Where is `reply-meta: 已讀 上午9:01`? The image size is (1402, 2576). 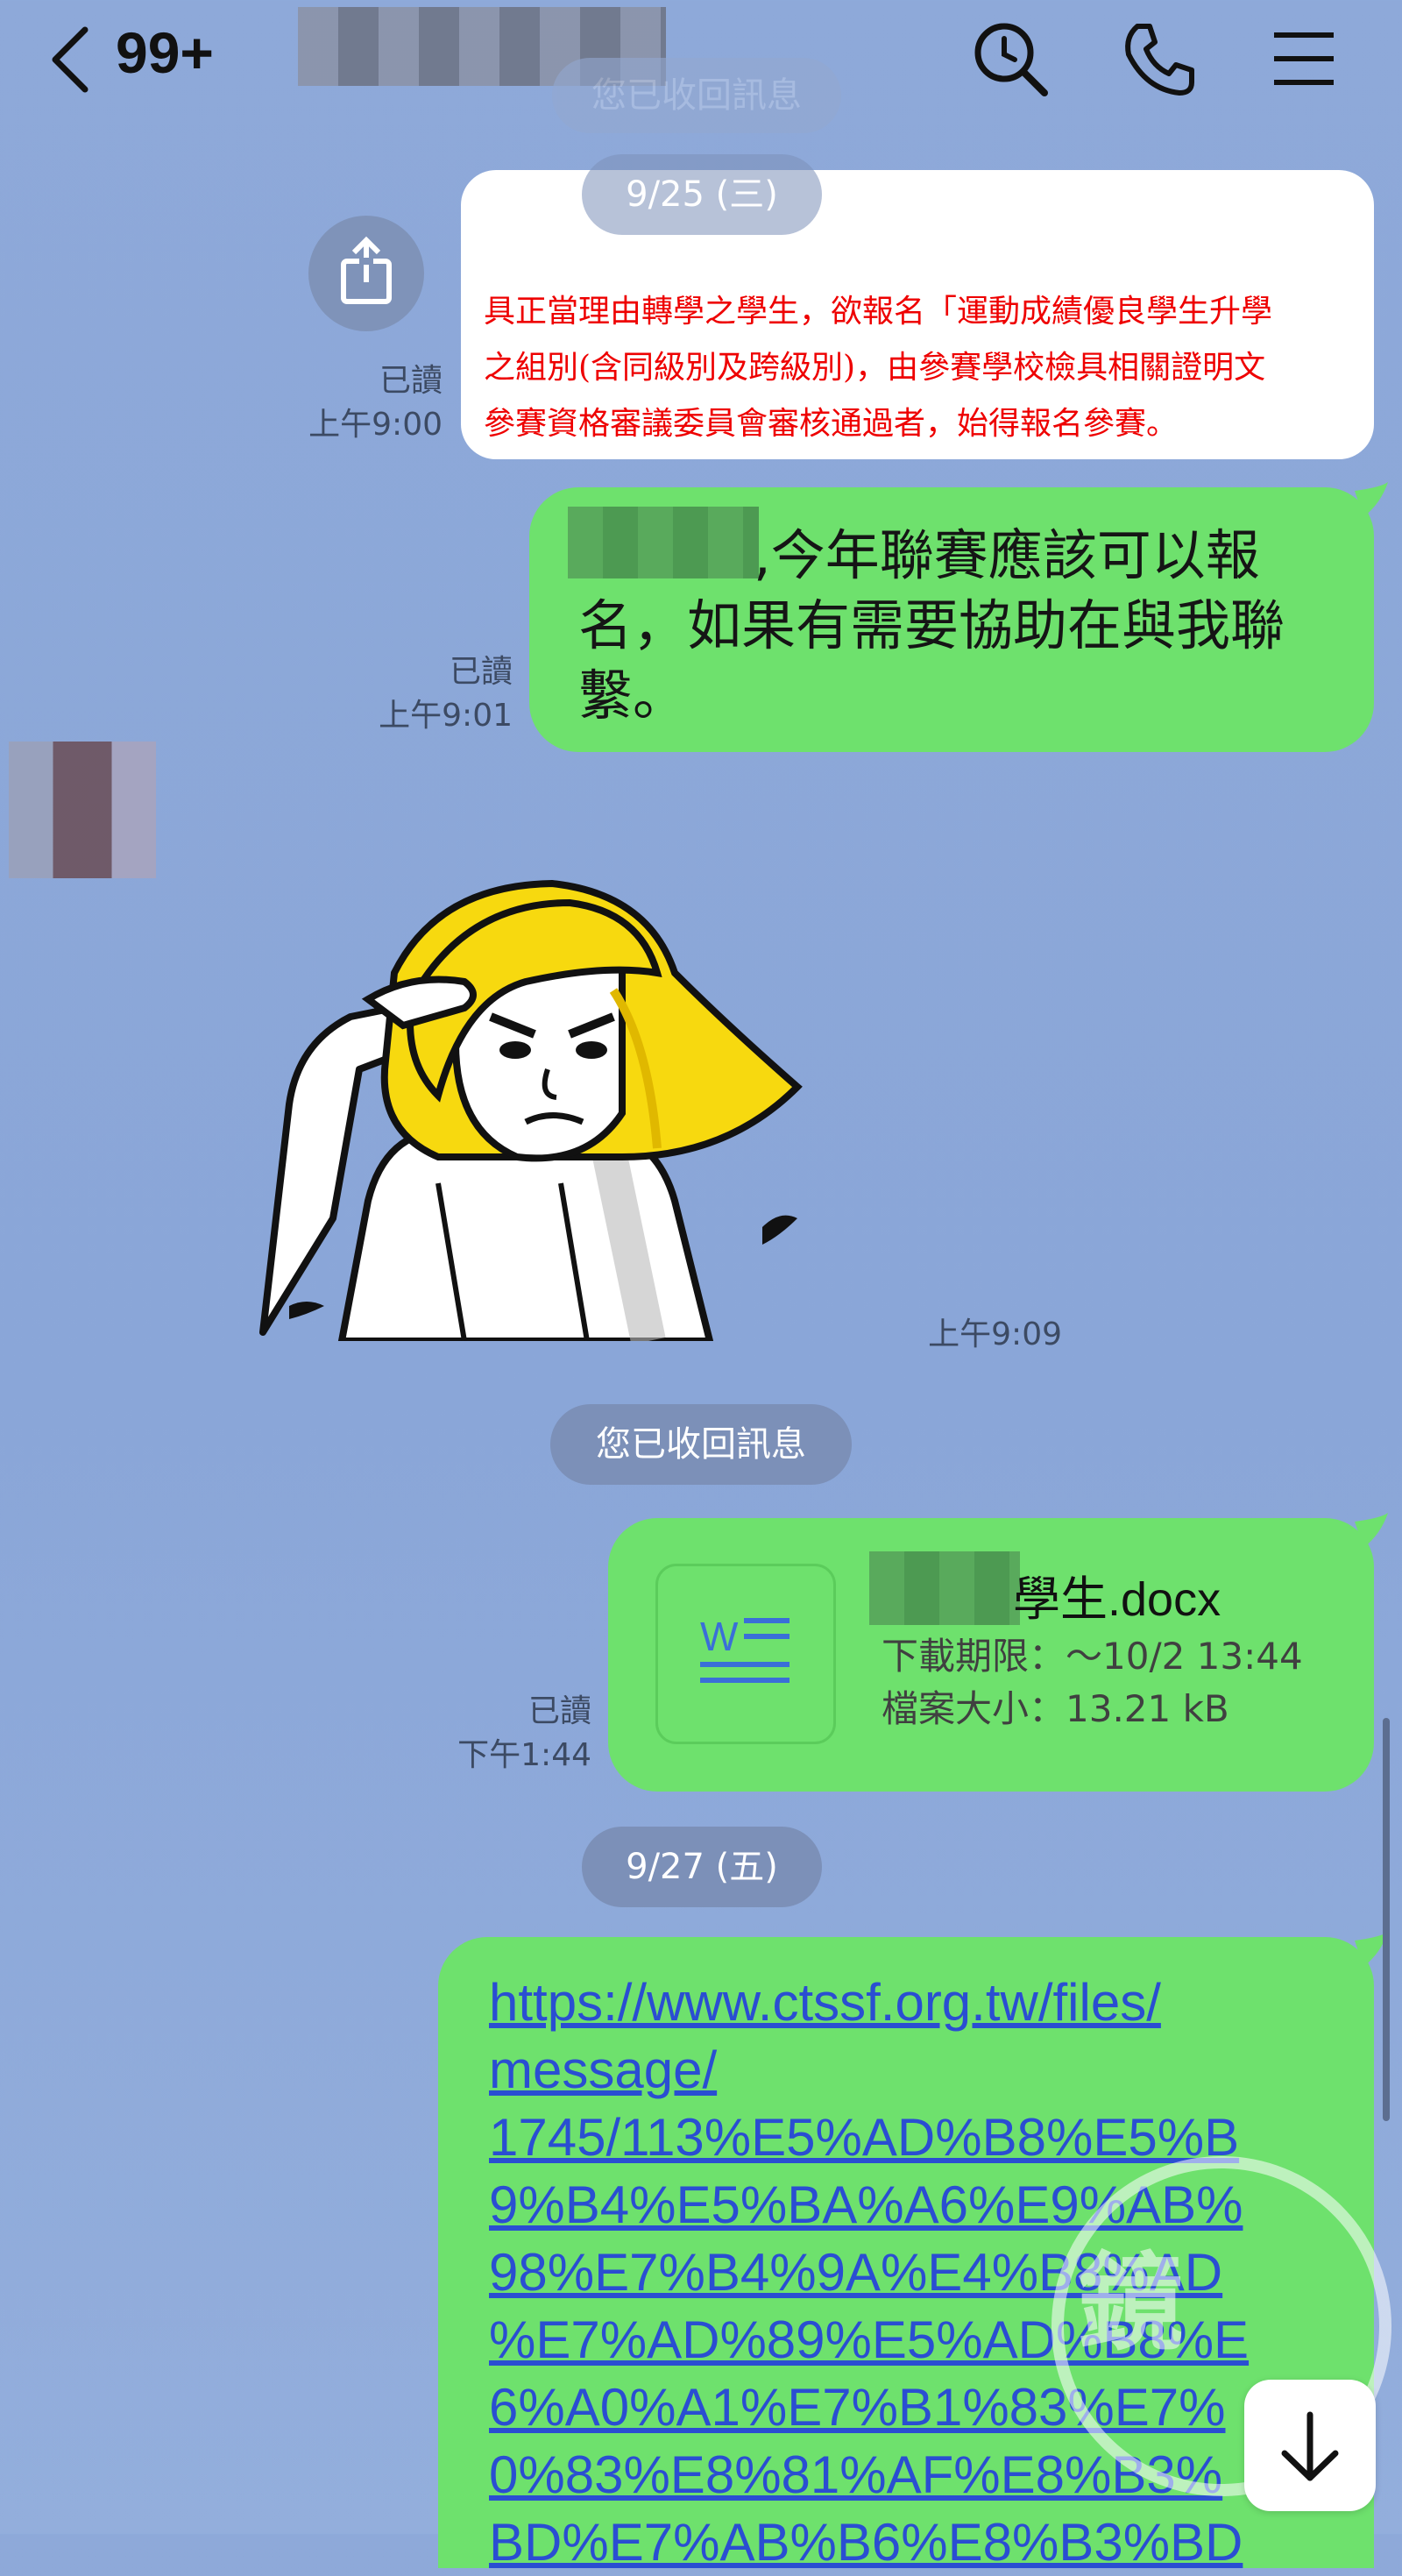
reply-meta: 已讀 上午9:01 is located at coordinates (423, 694).